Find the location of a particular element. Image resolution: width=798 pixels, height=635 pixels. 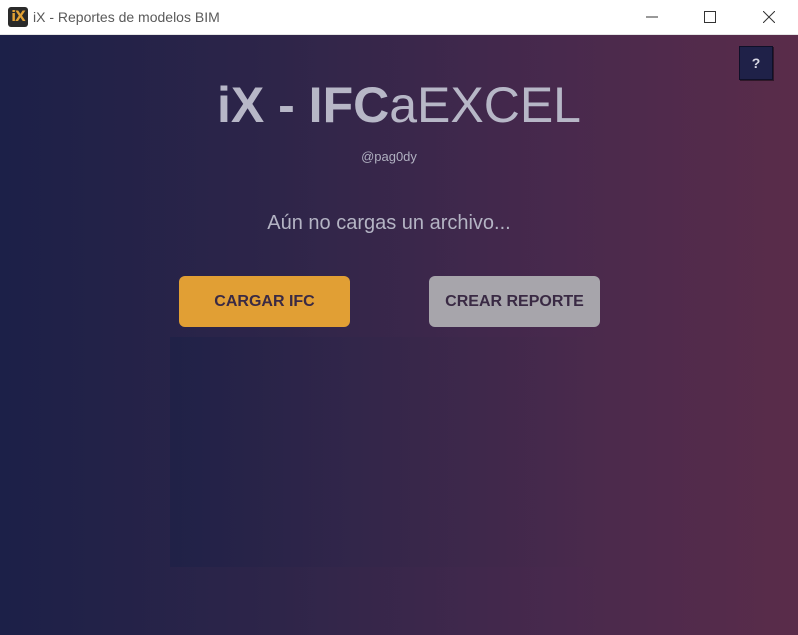

title-aexcel: aEXCEL is located at coordinates (485, 105).